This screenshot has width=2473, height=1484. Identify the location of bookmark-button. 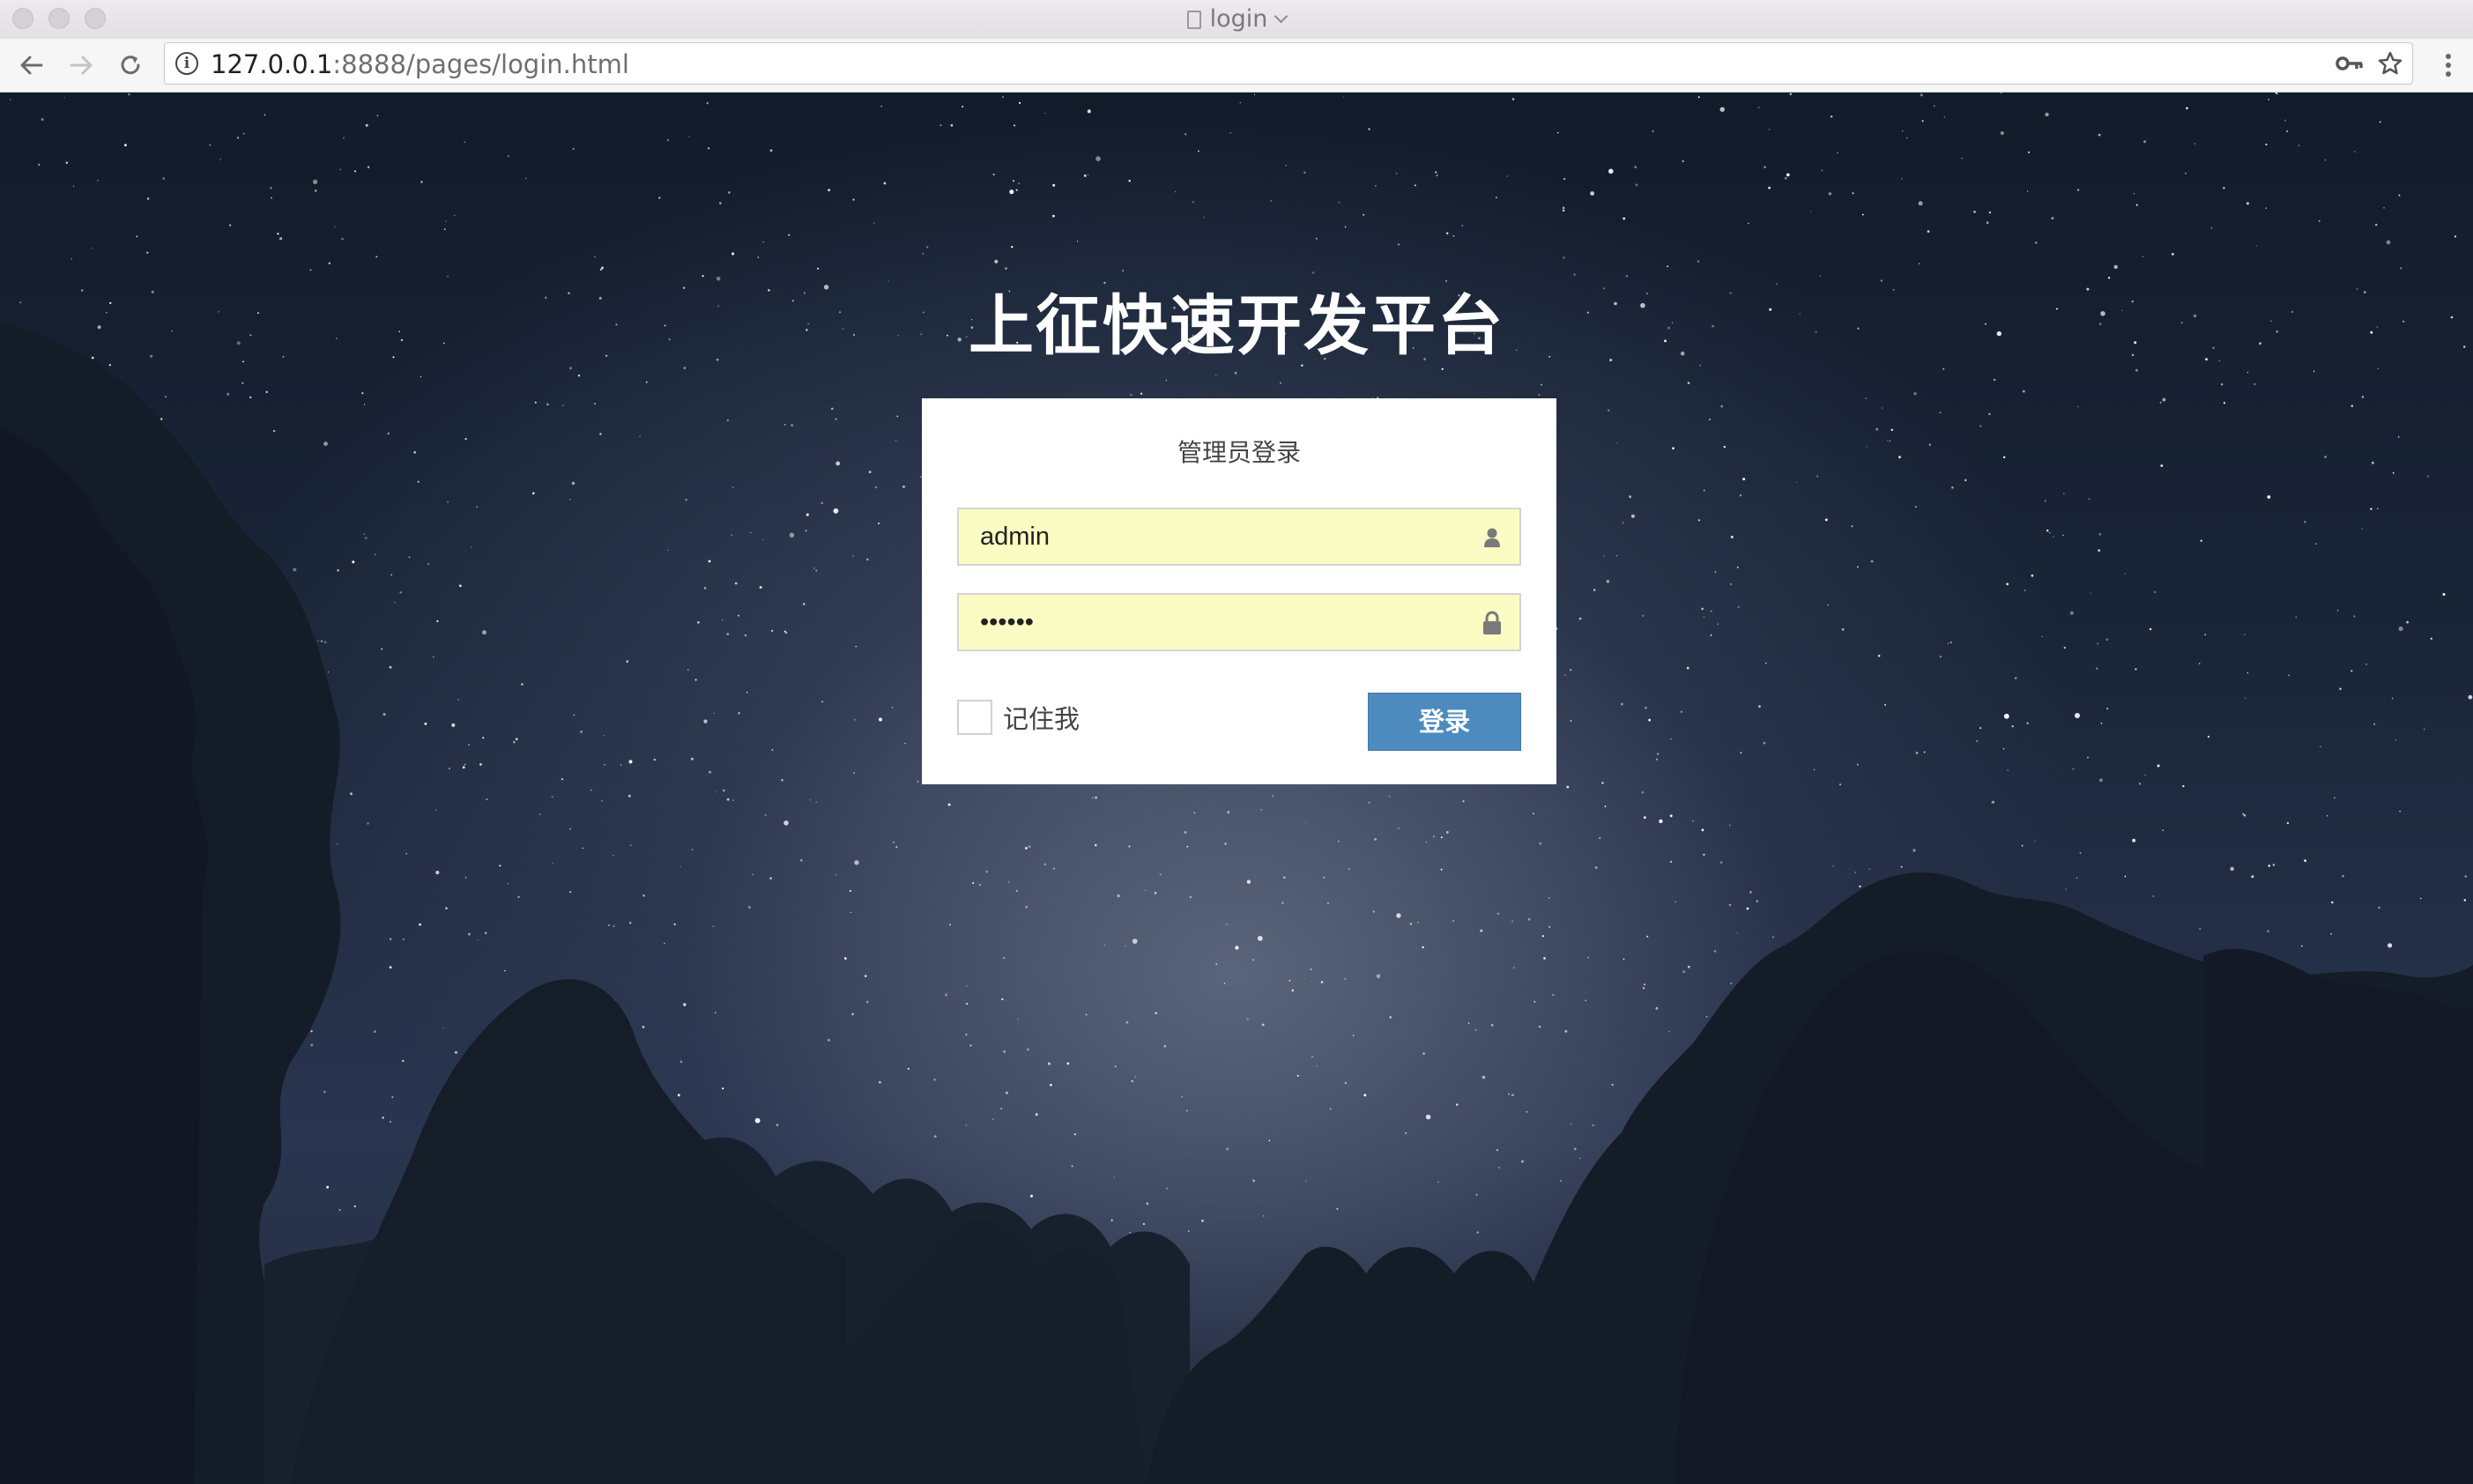
(2390, 63).